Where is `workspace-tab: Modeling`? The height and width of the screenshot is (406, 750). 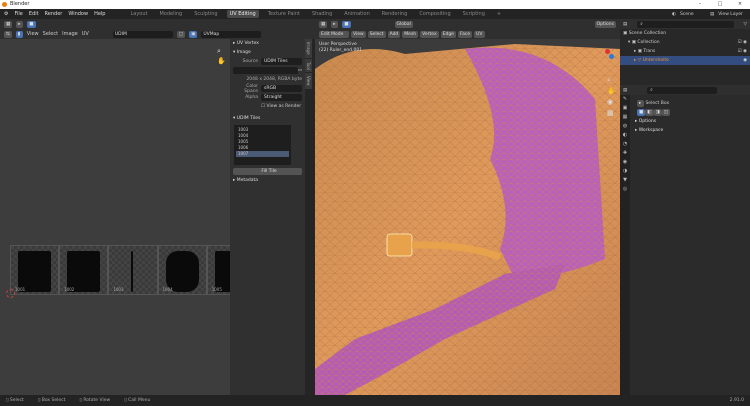 workspace-tab: Modeling is located at coordinates (170, 14).